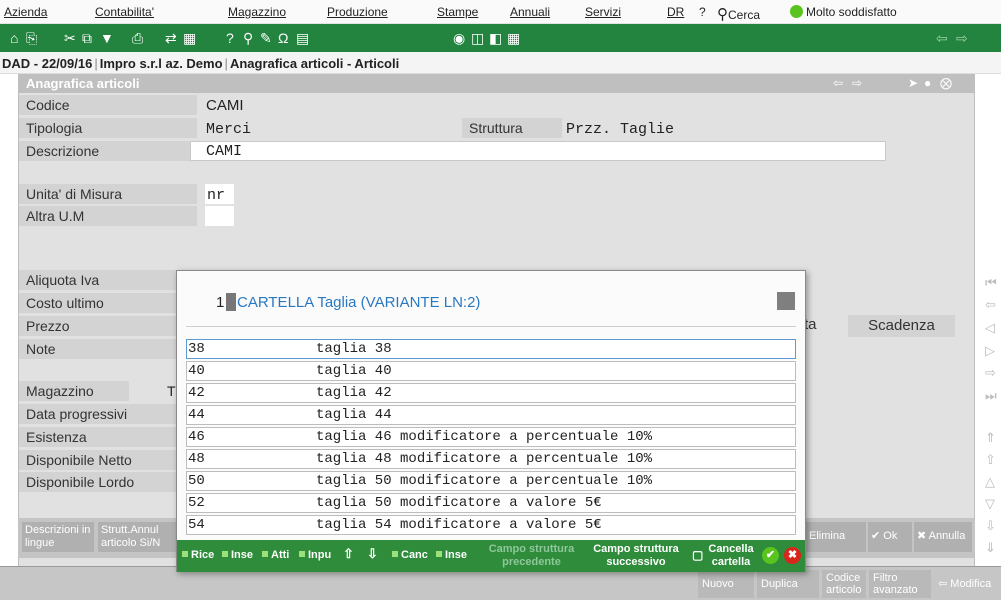 The image size is (1001, 600). Describe the element at coordinates (491, 393) in the screenshot. I see `variant-row: 42 taglia 42` at that location.